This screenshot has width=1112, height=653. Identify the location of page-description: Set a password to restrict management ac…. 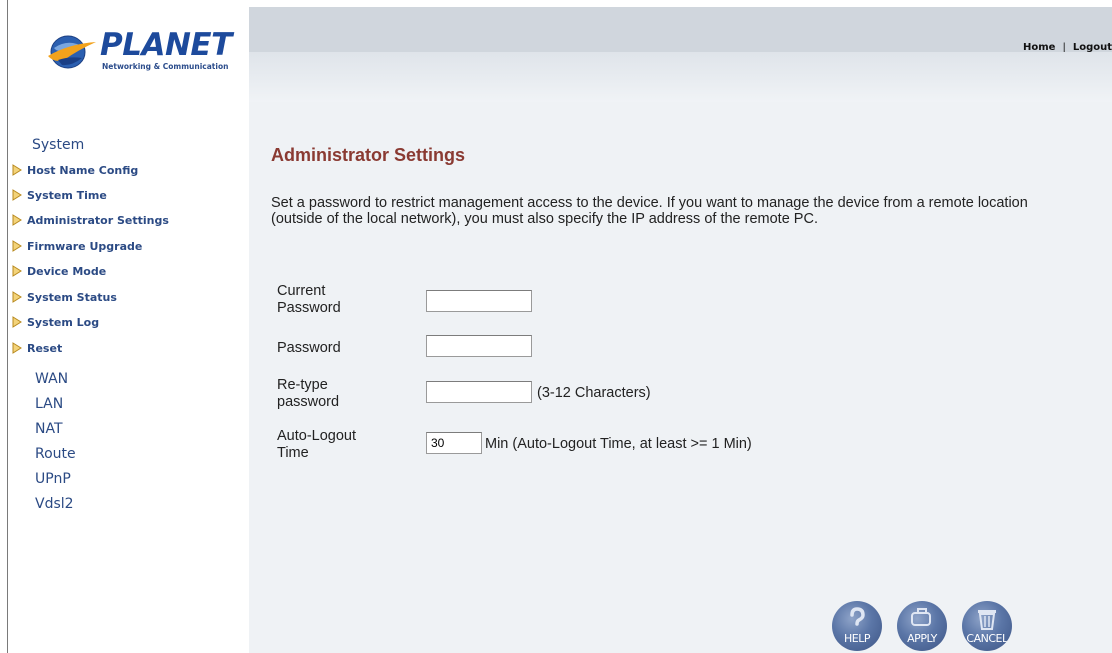
(649, 211).